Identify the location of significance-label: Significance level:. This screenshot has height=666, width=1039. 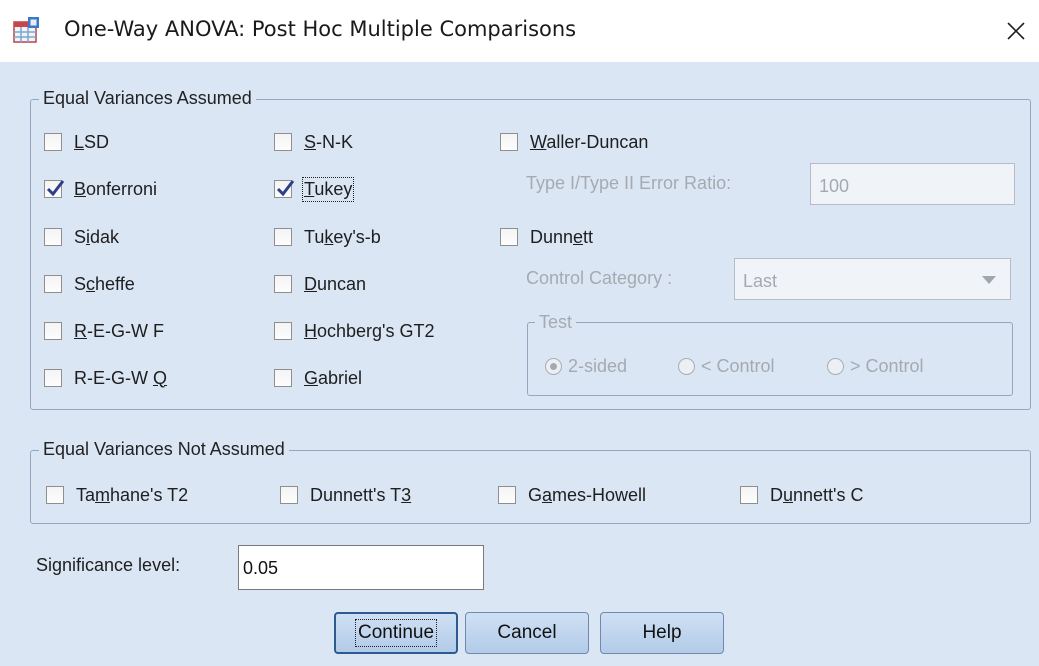
(108, 565).